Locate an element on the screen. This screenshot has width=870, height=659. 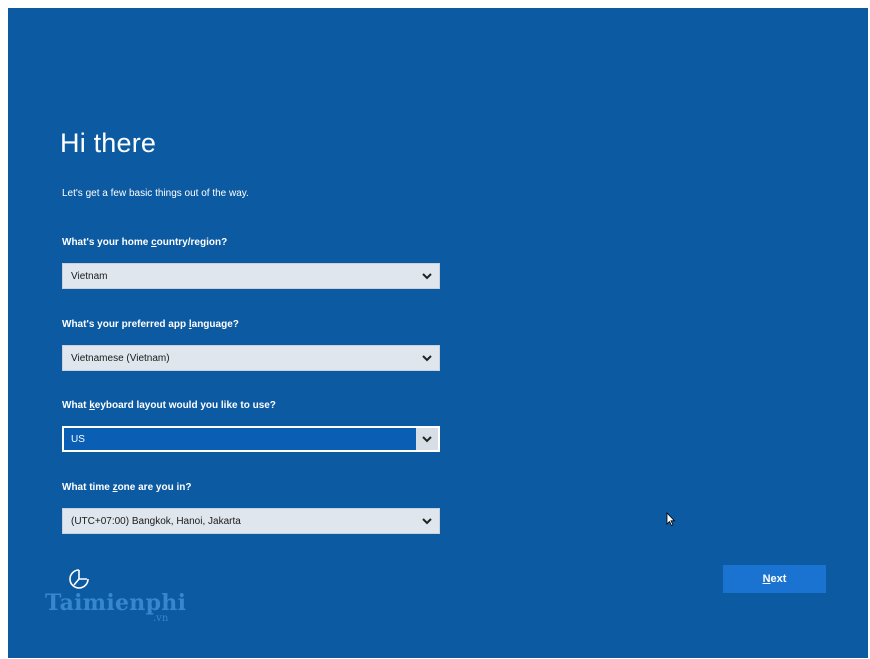
ease-of-access-icon is located at coordinates (79, 579).